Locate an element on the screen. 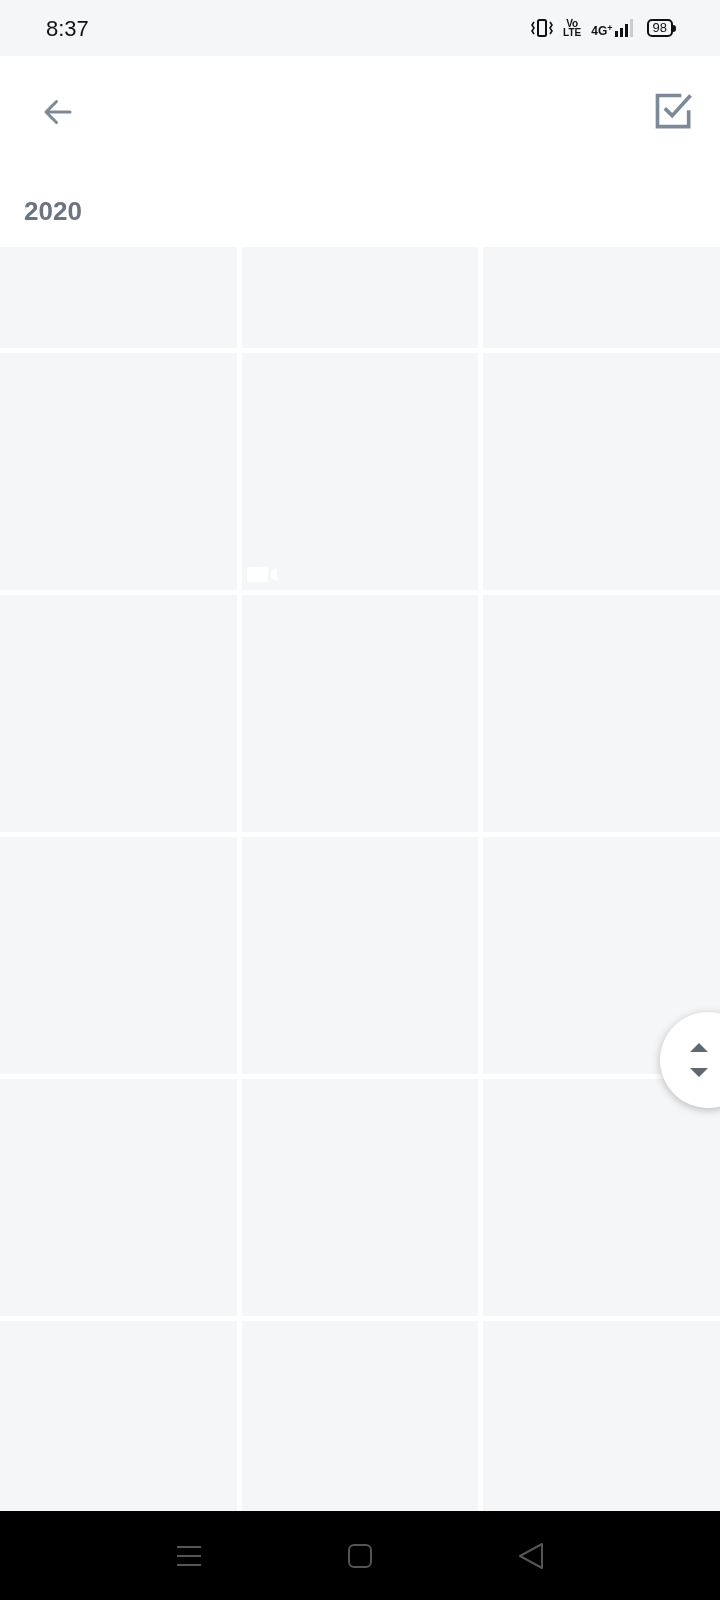  battery-indicator: 98 is located at coordinates (661, 28).